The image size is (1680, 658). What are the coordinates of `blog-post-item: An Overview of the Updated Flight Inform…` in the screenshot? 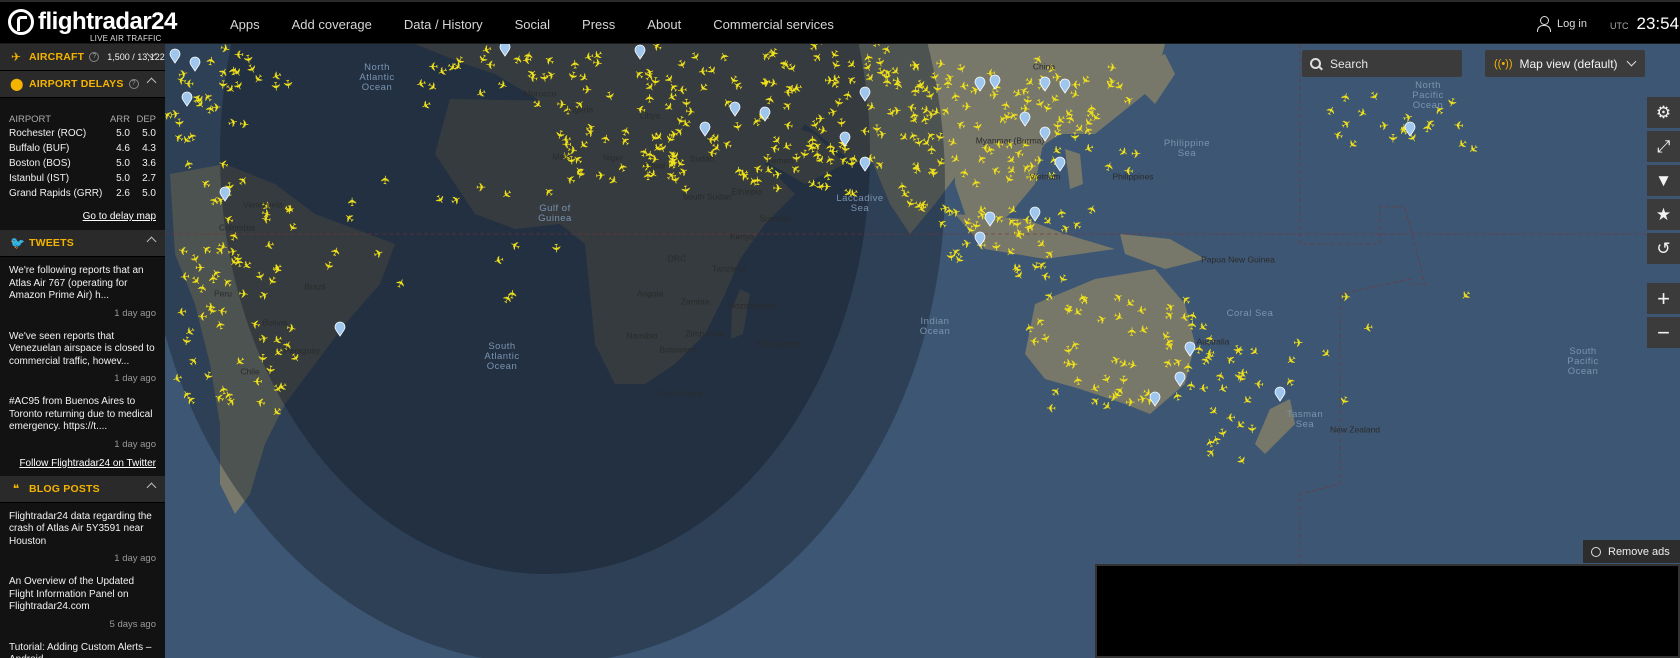 It's located at (82, 592).